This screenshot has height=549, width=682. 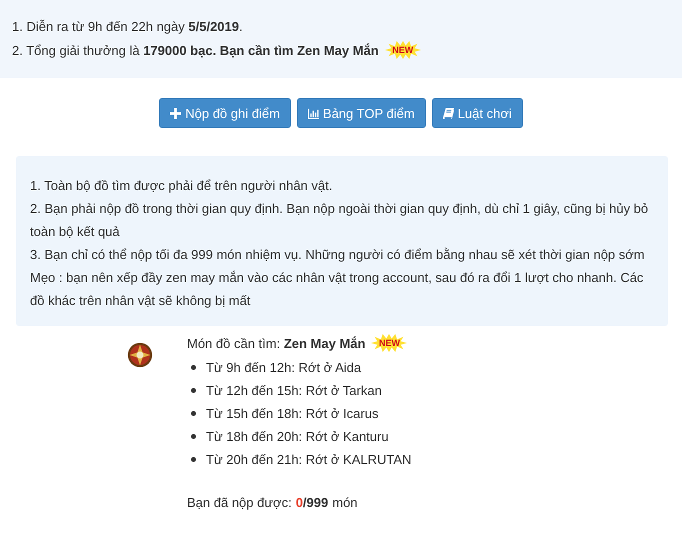 I want to click on drop-text: Từ 12h đến 15h: Rớt ở Tarkan, so click(x=294, y=390).